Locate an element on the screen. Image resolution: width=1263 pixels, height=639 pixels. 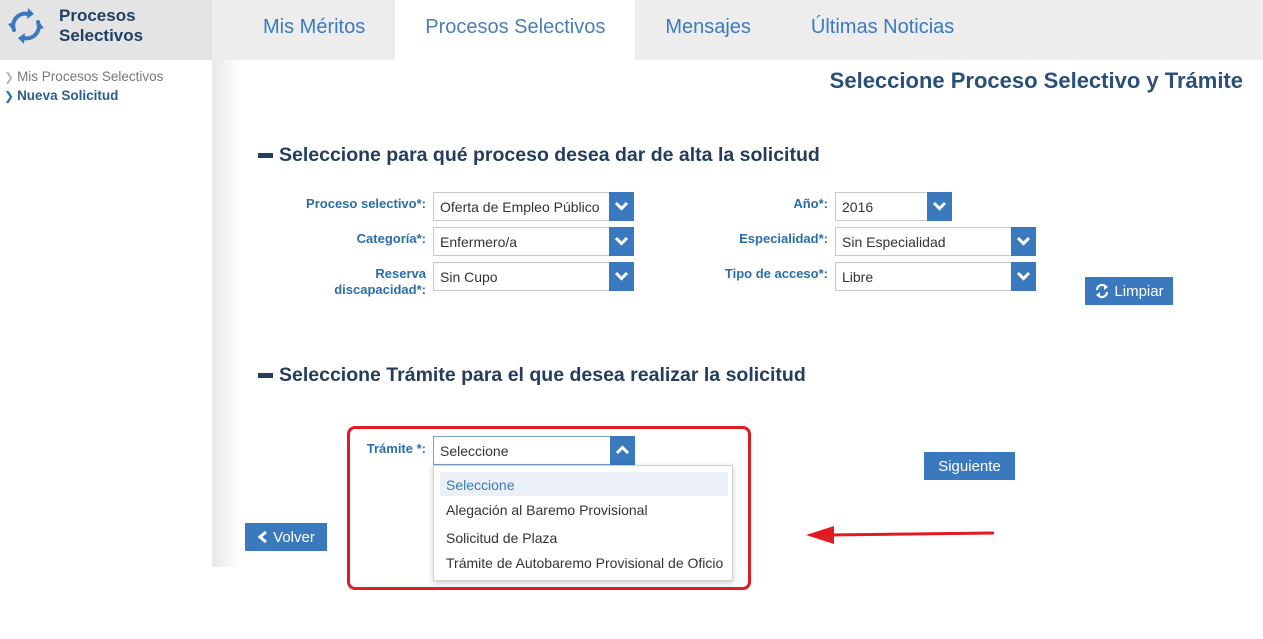
button-label: Limpiar is located at coordinates (1139, 291).